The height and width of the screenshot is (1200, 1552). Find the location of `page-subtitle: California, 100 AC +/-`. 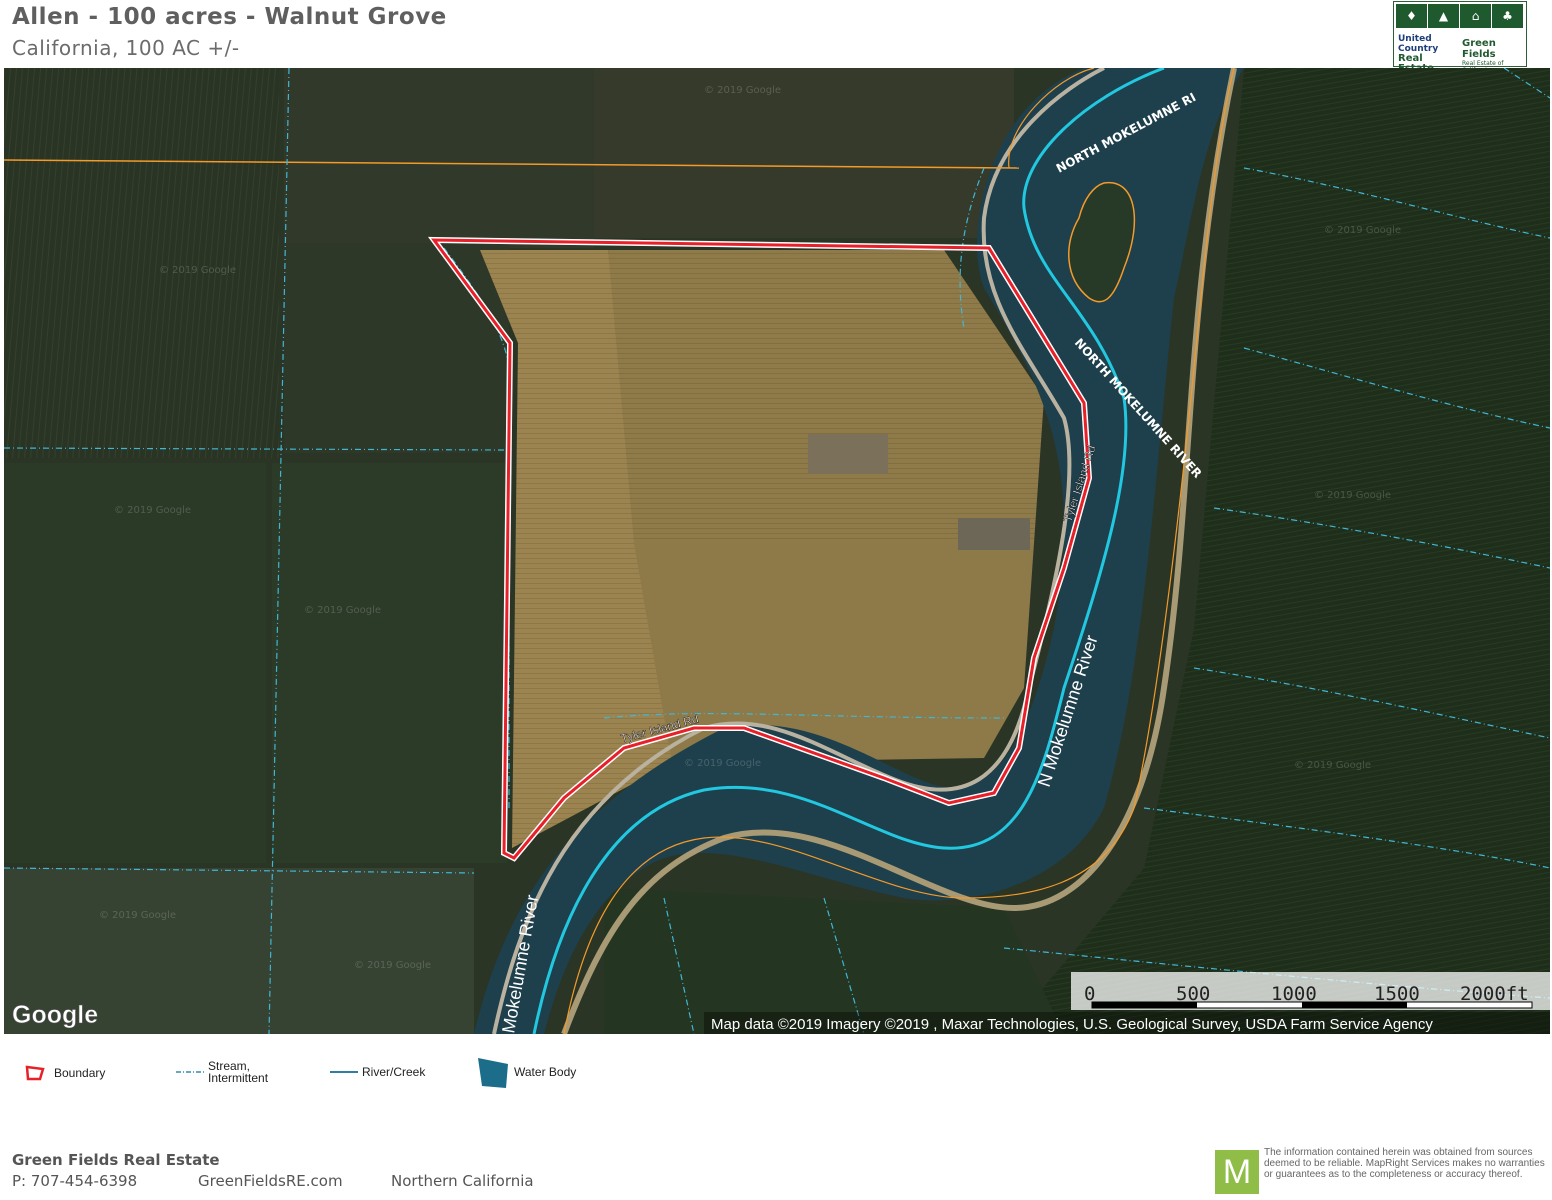

page-subtitle: California, 100 AC +/- is located at coordinates (126, 48).